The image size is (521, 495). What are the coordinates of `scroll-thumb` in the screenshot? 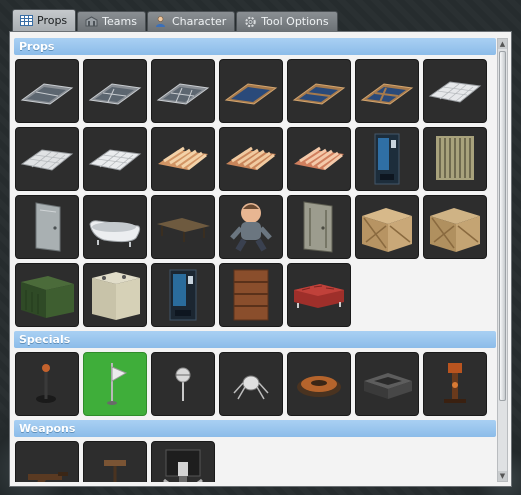 It's located at (502, 226).